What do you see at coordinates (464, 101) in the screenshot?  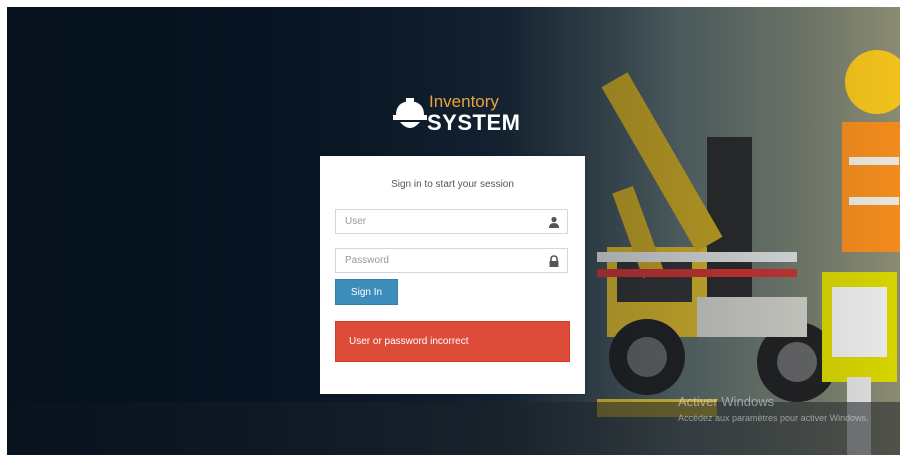 I see `logo-text-inventory: Inventory` at bounding box center [464, 101].